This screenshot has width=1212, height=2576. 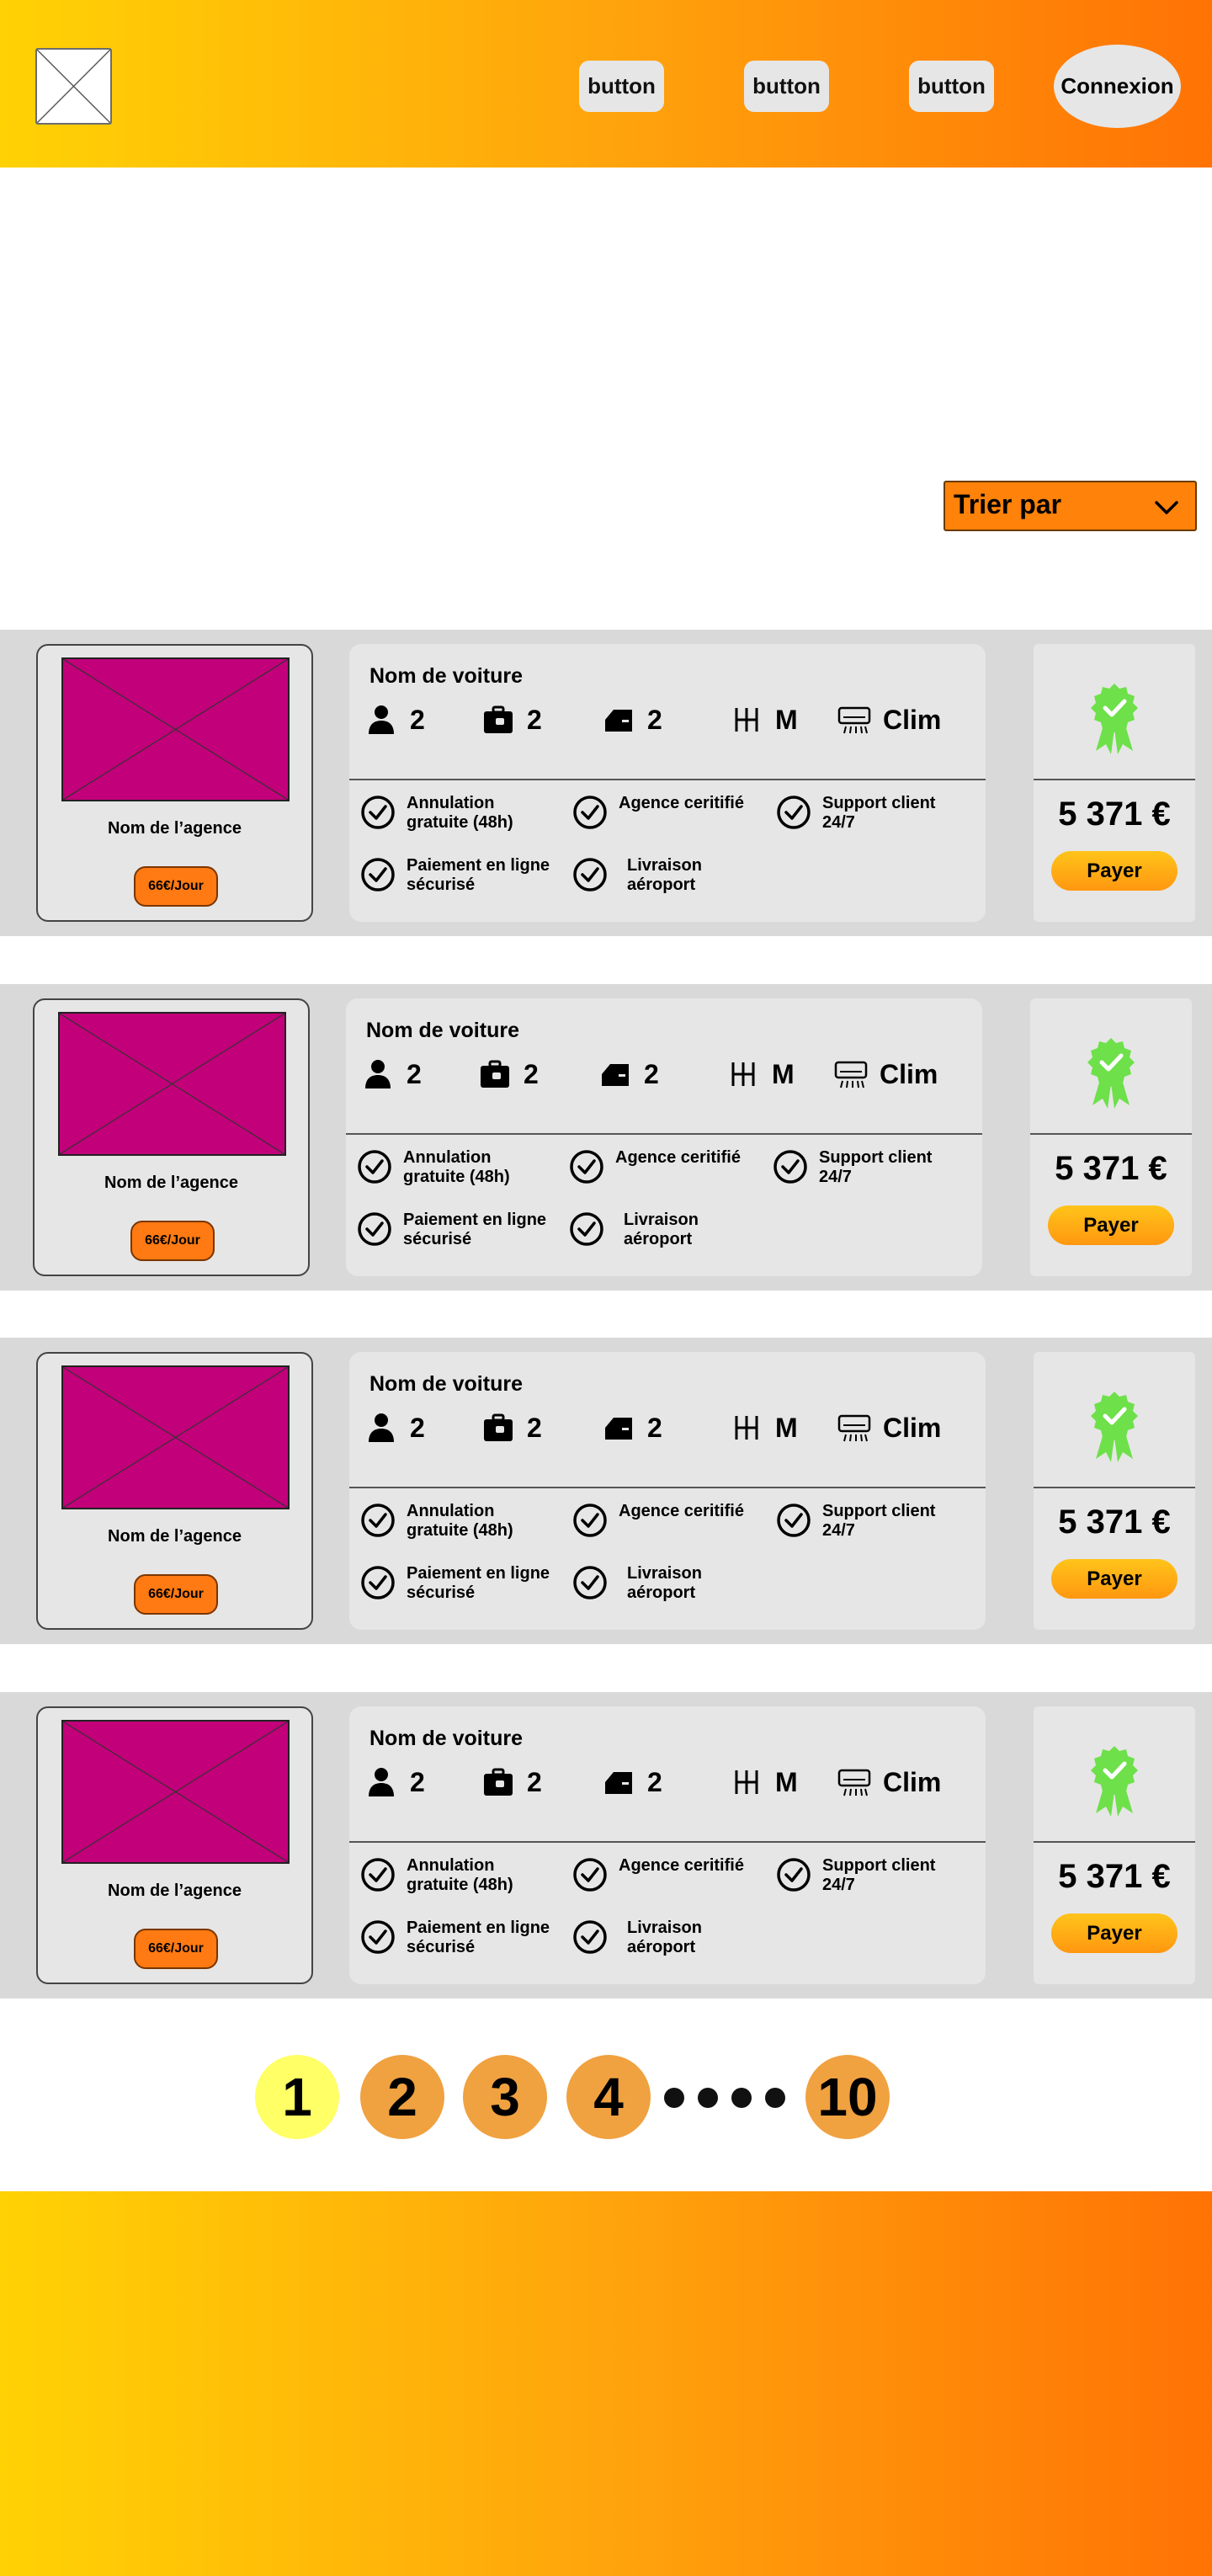 I want to click on spec-ac: Clim, so click(x=889, y=1428).